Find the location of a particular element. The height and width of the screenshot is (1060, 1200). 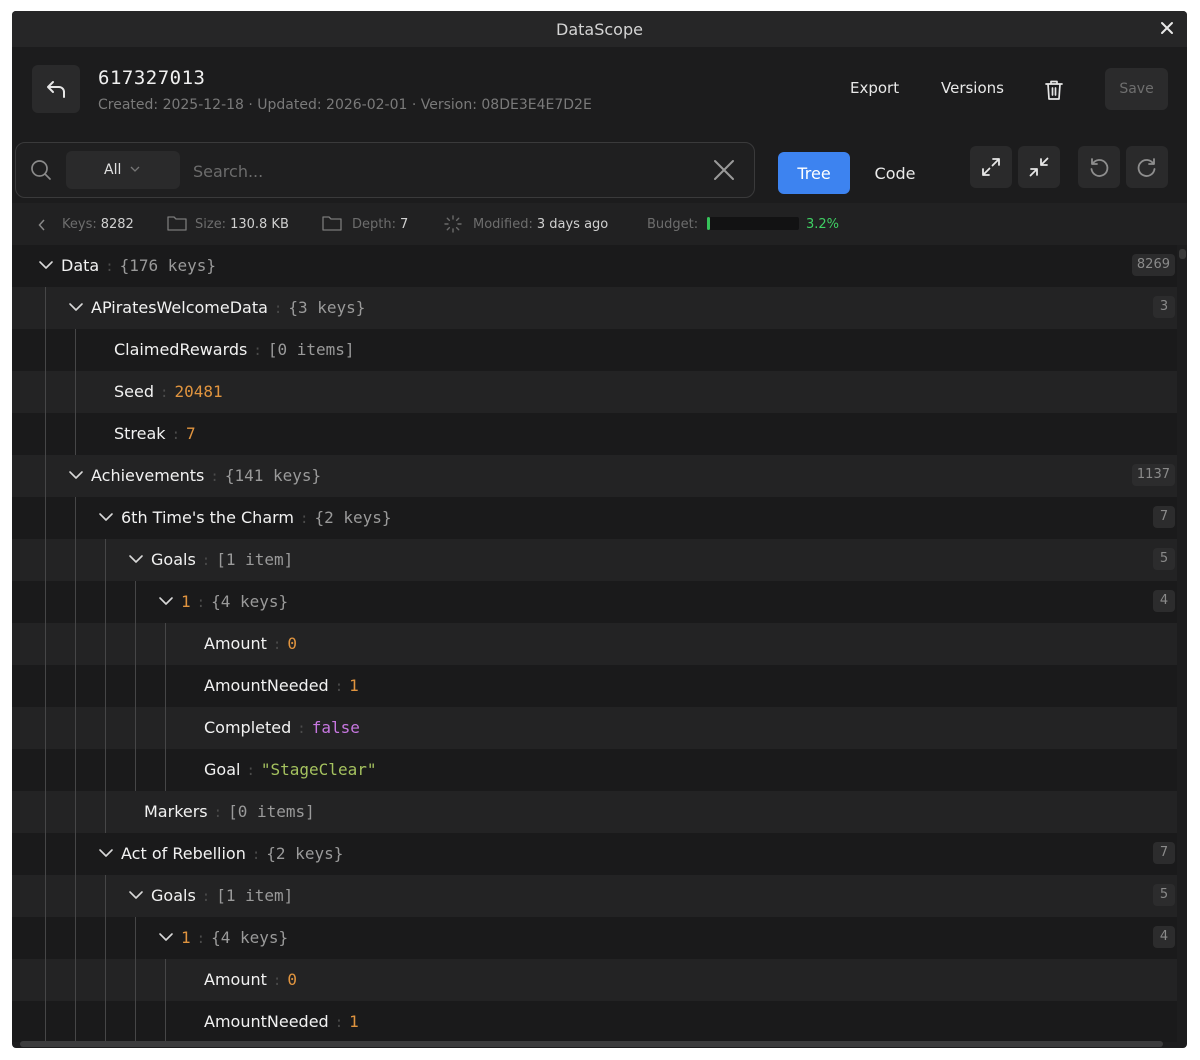

clear-search-icon is located at coordinates (724, 170).